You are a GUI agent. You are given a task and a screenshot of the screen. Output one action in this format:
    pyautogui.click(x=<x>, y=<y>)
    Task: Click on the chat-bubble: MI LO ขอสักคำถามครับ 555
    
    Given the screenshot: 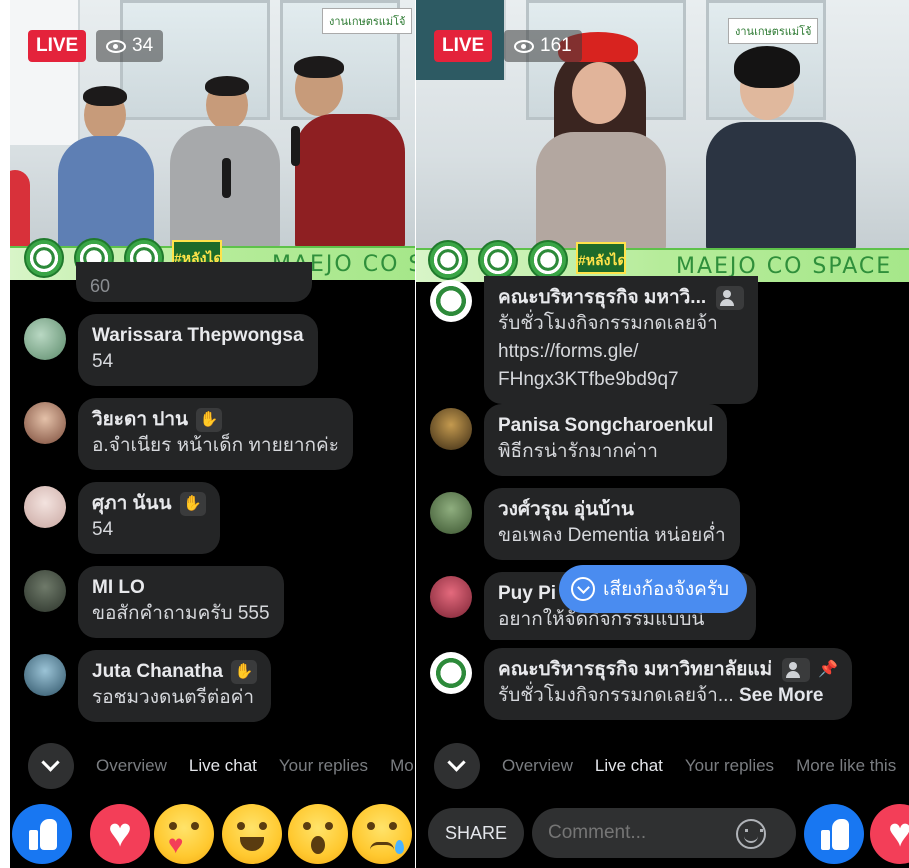 What is the action you would take?
    pyautogui.click(x=181, y=602)
    